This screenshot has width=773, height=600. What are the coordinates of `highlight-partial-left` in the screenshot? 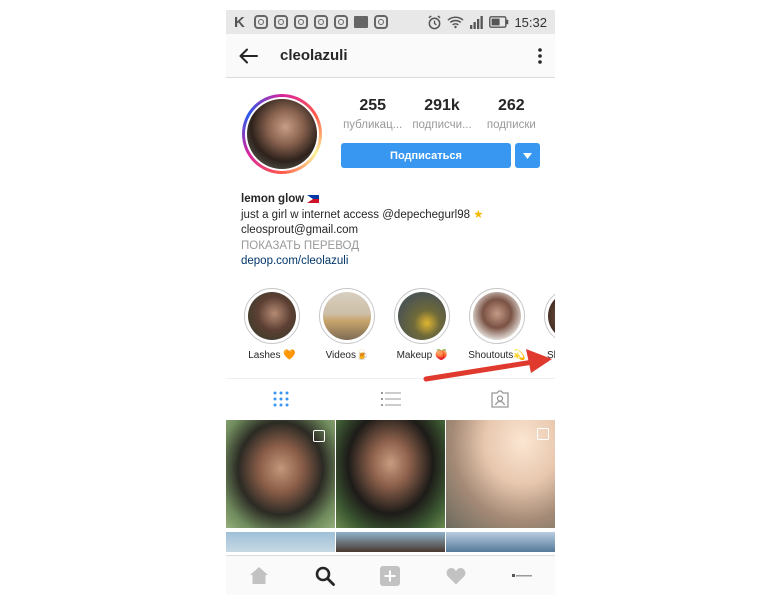 It's located at (227, 316).